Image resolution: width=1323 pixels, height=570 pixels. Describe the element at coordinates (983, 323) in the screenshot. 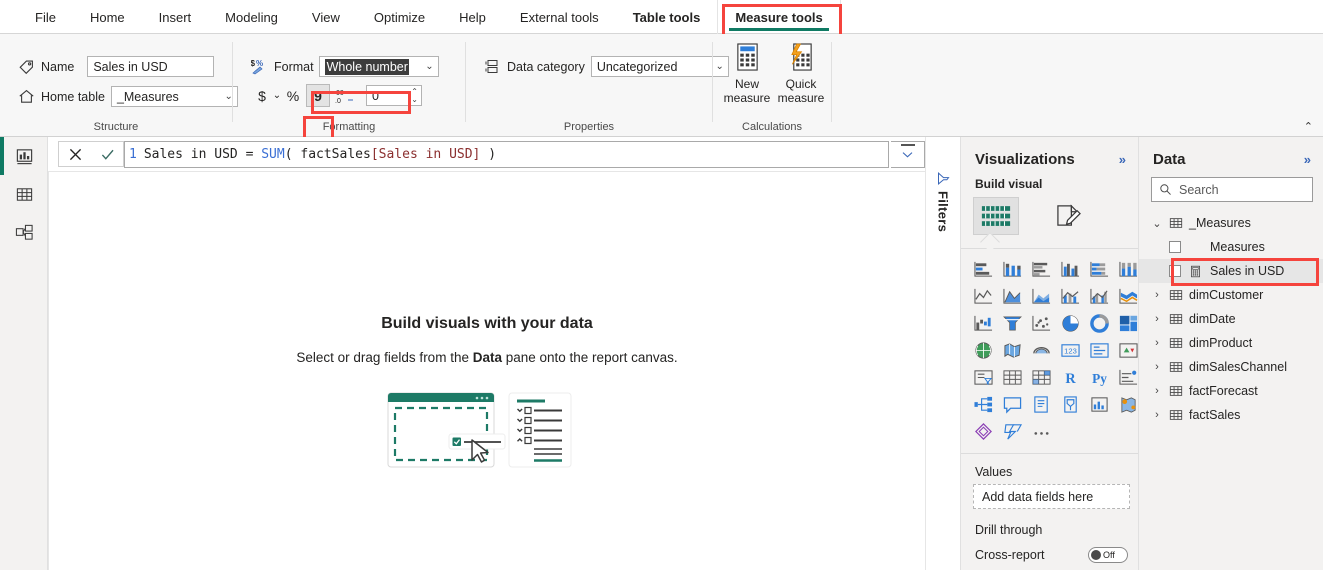

I see `viz-type-waterfall-chart` at that location.